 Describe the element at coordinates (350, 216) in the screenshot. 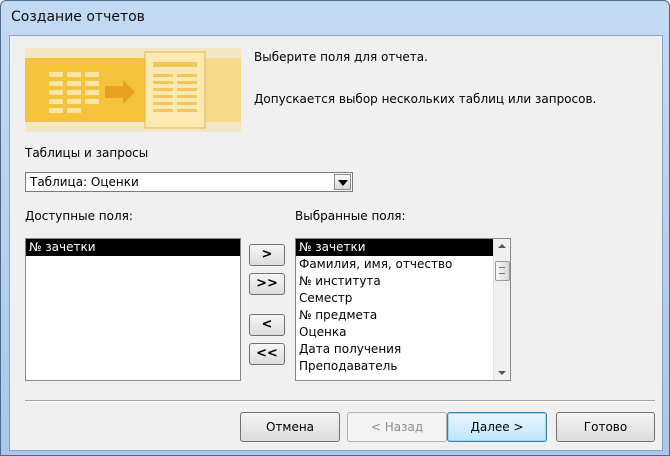

I see `selected-fields-label: Выбранные поля:` at that location.